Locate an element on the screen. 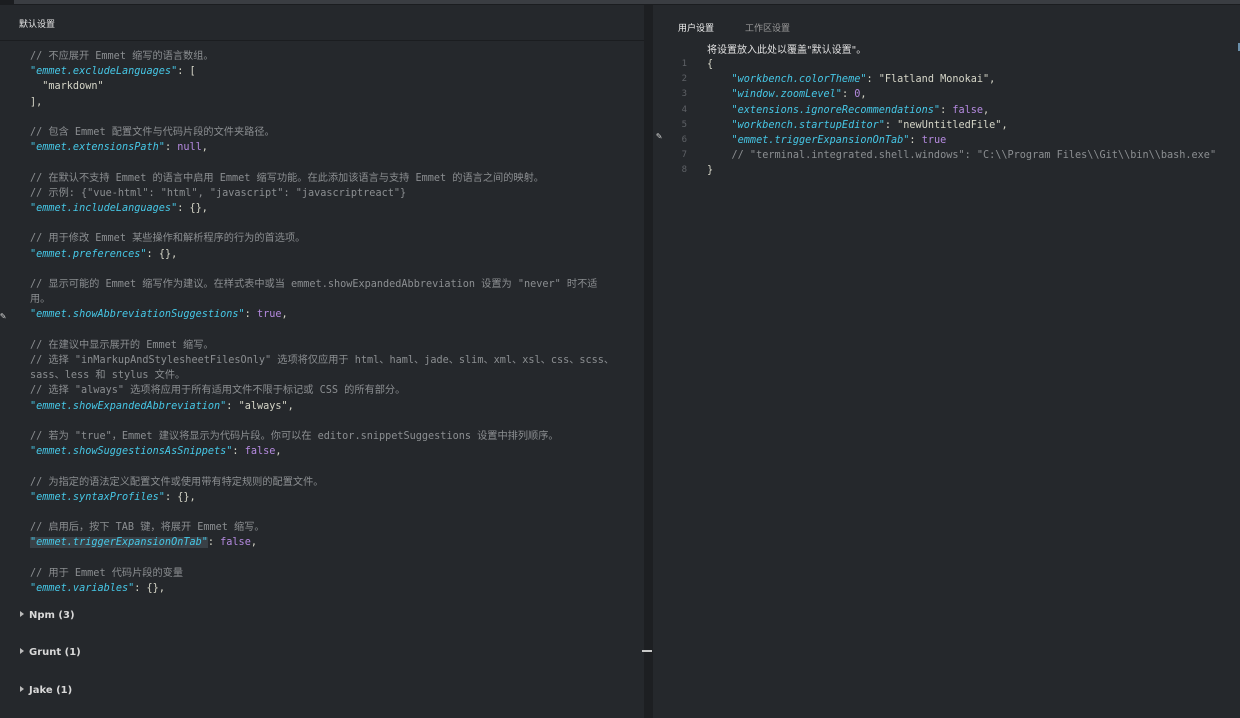 Image resolution: width=1240 pixels, height=718 pixels. code-line: "emmet.syntaxProfiles": {}, is located at coordinates (113, 497).